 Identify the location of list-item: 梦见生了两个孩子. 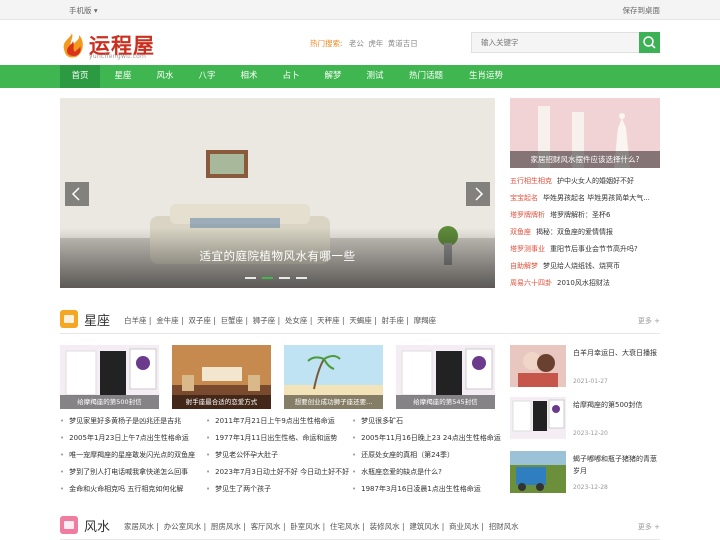
(238, 491).